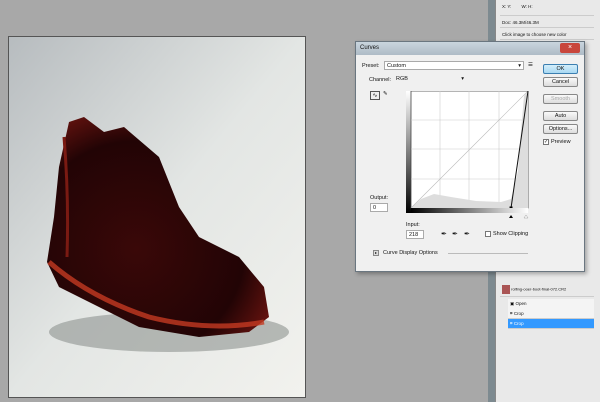 This screenshot has width=600, height=402. I want to click on preview-checkbox: ✓, so click(546, 142).